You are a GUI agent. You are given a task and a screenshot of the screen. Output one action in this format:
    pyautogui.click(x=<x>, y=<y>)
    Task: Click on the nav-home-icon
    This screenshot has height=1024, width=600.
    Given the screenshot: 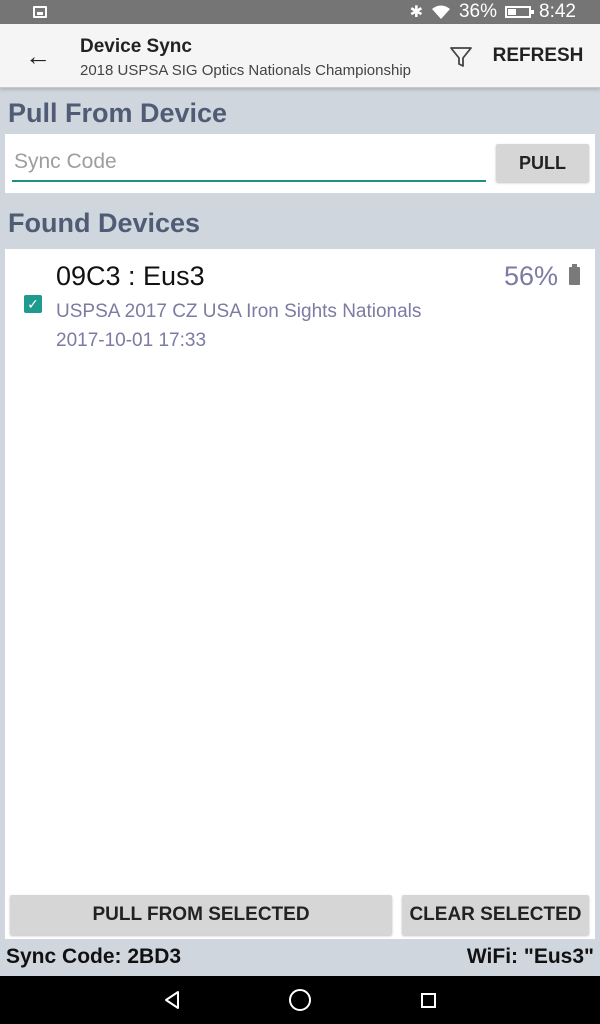 What is the action you would take?
    pyautogui.click(x=300, y=1000)
    